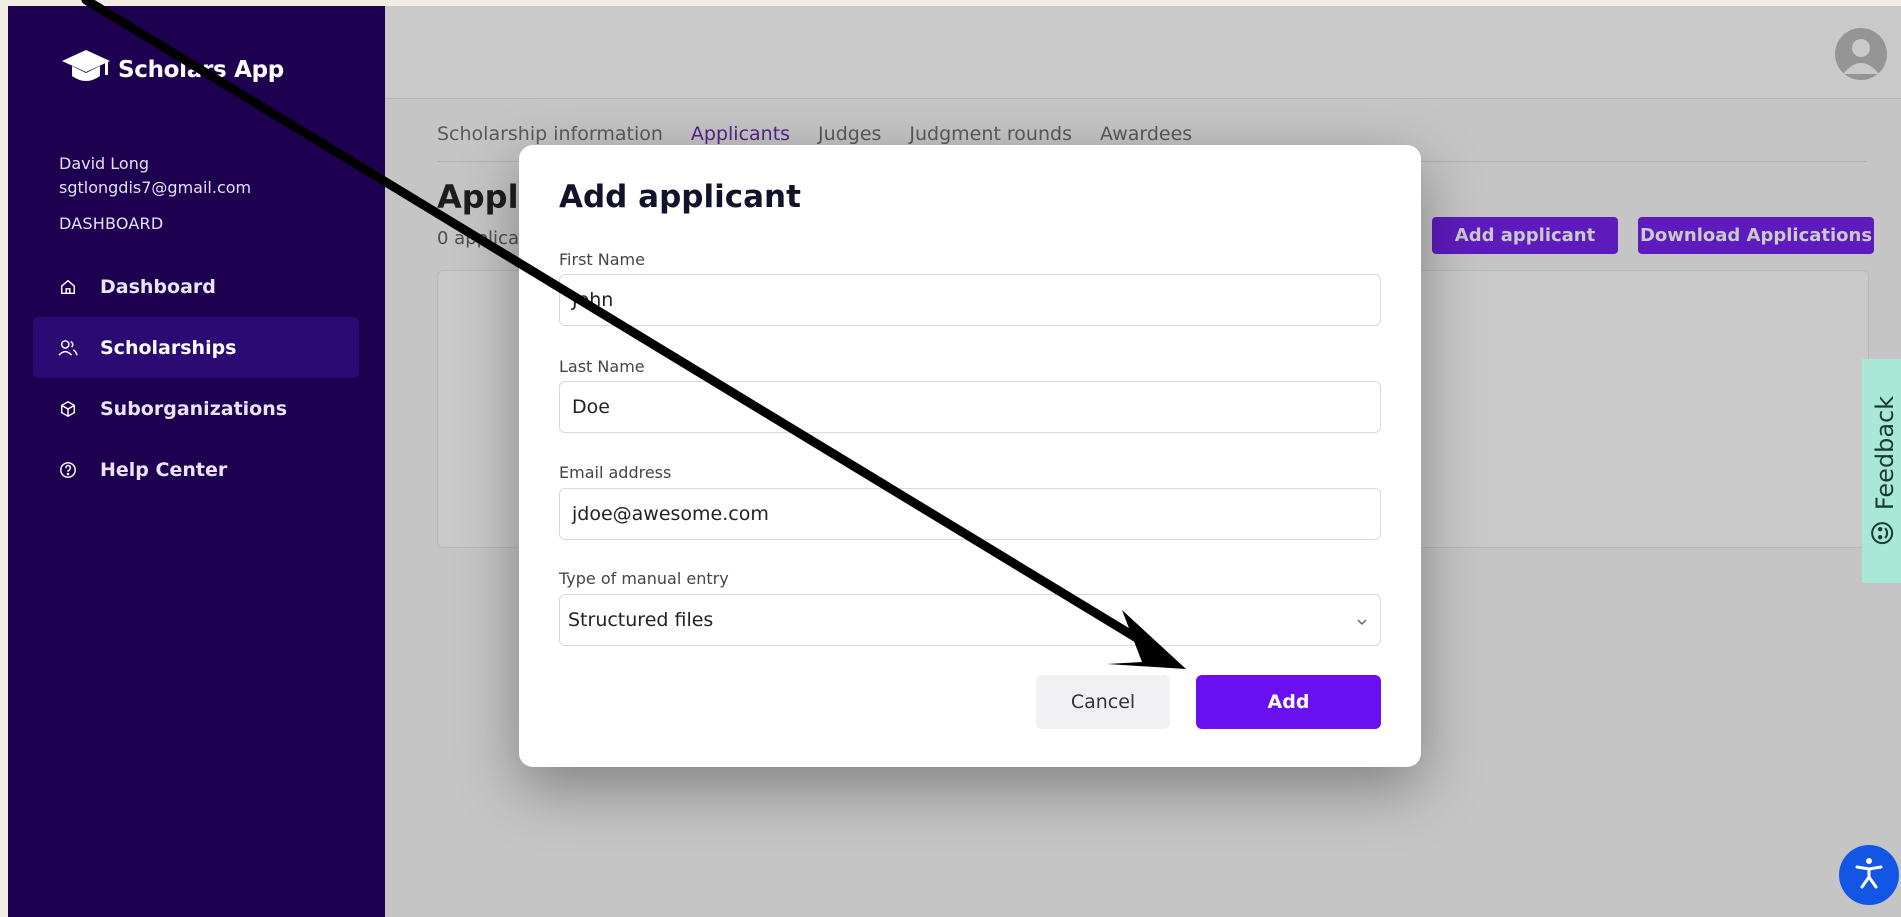 This screenshot has height=917, width=1901. Describe the element at coordinates (970, 300) in the screenshot. I see `first-name-field: John` at that location.